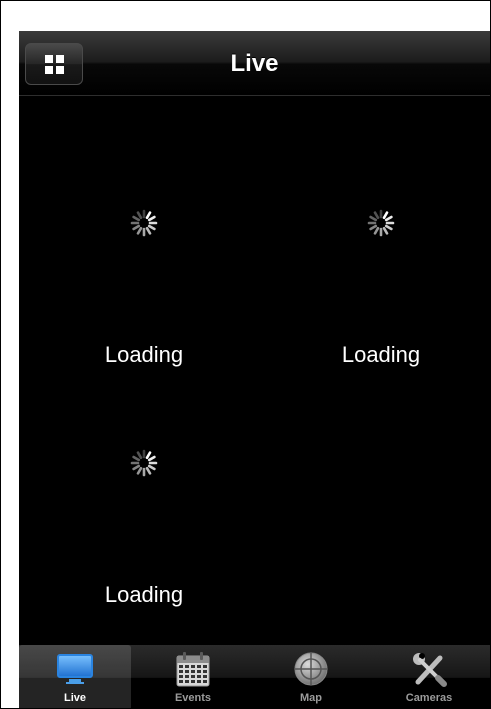 This screenshot has height=709, width=491. I want to click on tab-bar: Live Events Map Cameras, so click(254, 676).